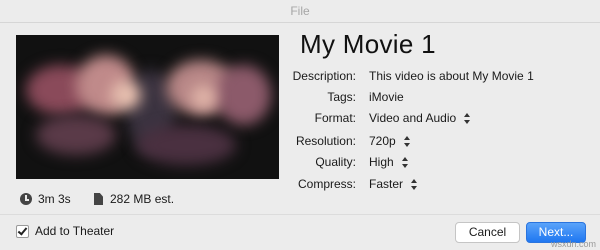  Describe the element at coordinates (382, 141) in the screenshot. I see `resolution-value: 720p` at that location.